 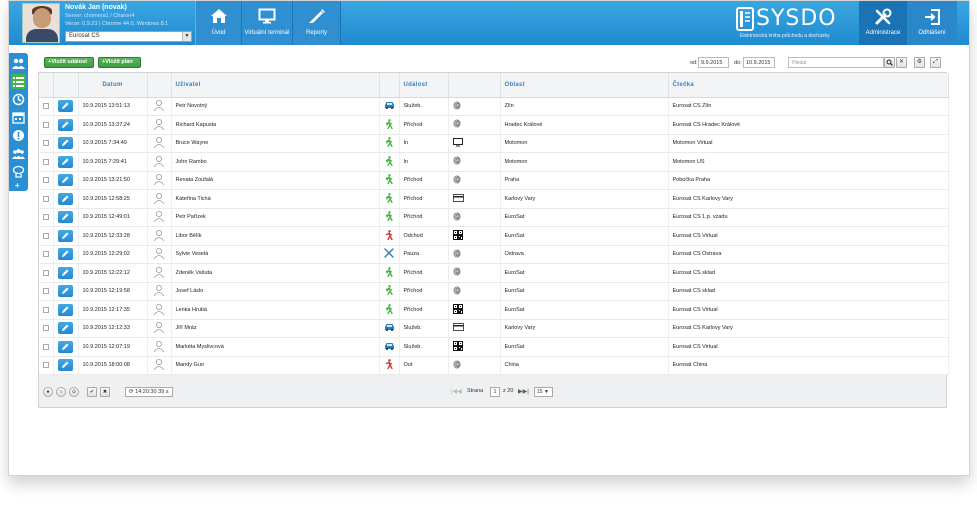 I want to click on nav-admin-button: Administrace, so click(x=883, y=23).